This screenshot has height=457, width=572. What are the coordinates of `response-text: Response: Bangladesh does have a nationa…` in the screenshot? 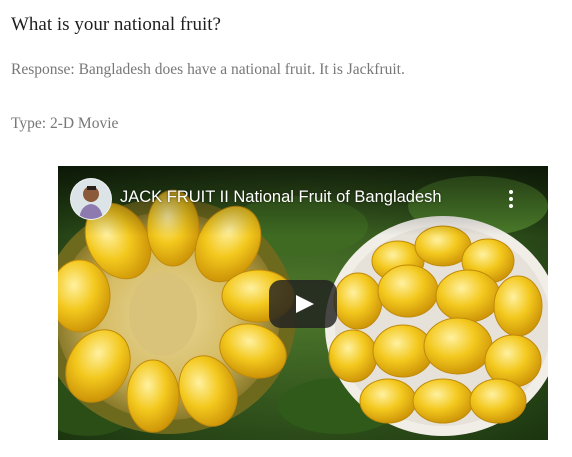 It's located at (208, 69).